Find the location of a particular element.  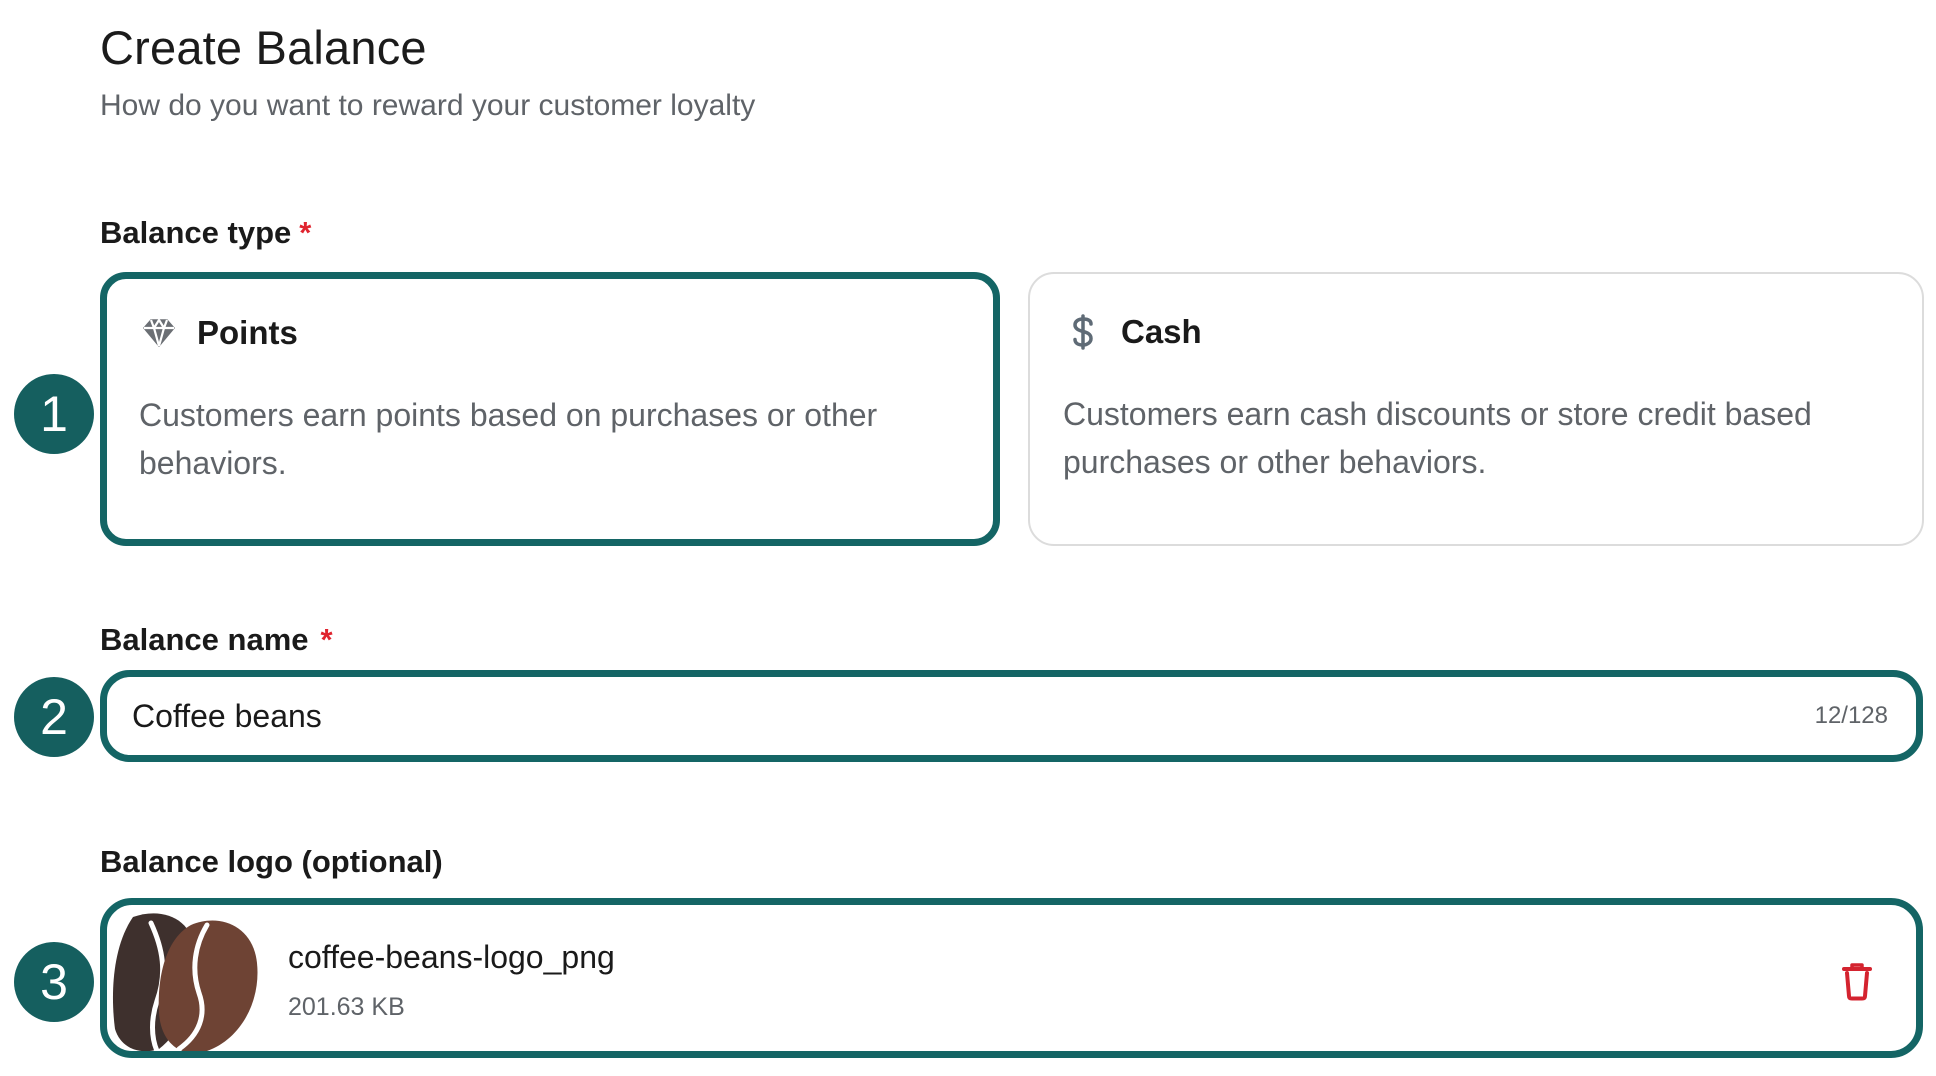

coffee-beans-logo-image is located at coordinates (185, 982).